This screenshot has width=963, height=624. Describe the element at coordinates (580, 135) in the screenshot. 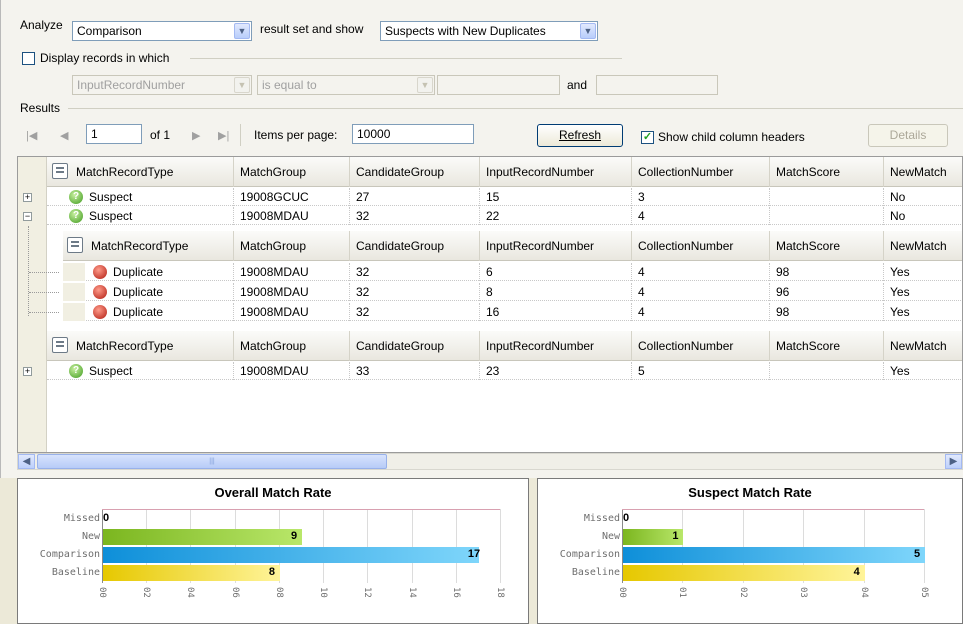

I see `refresh-button: Refresh` at that location.